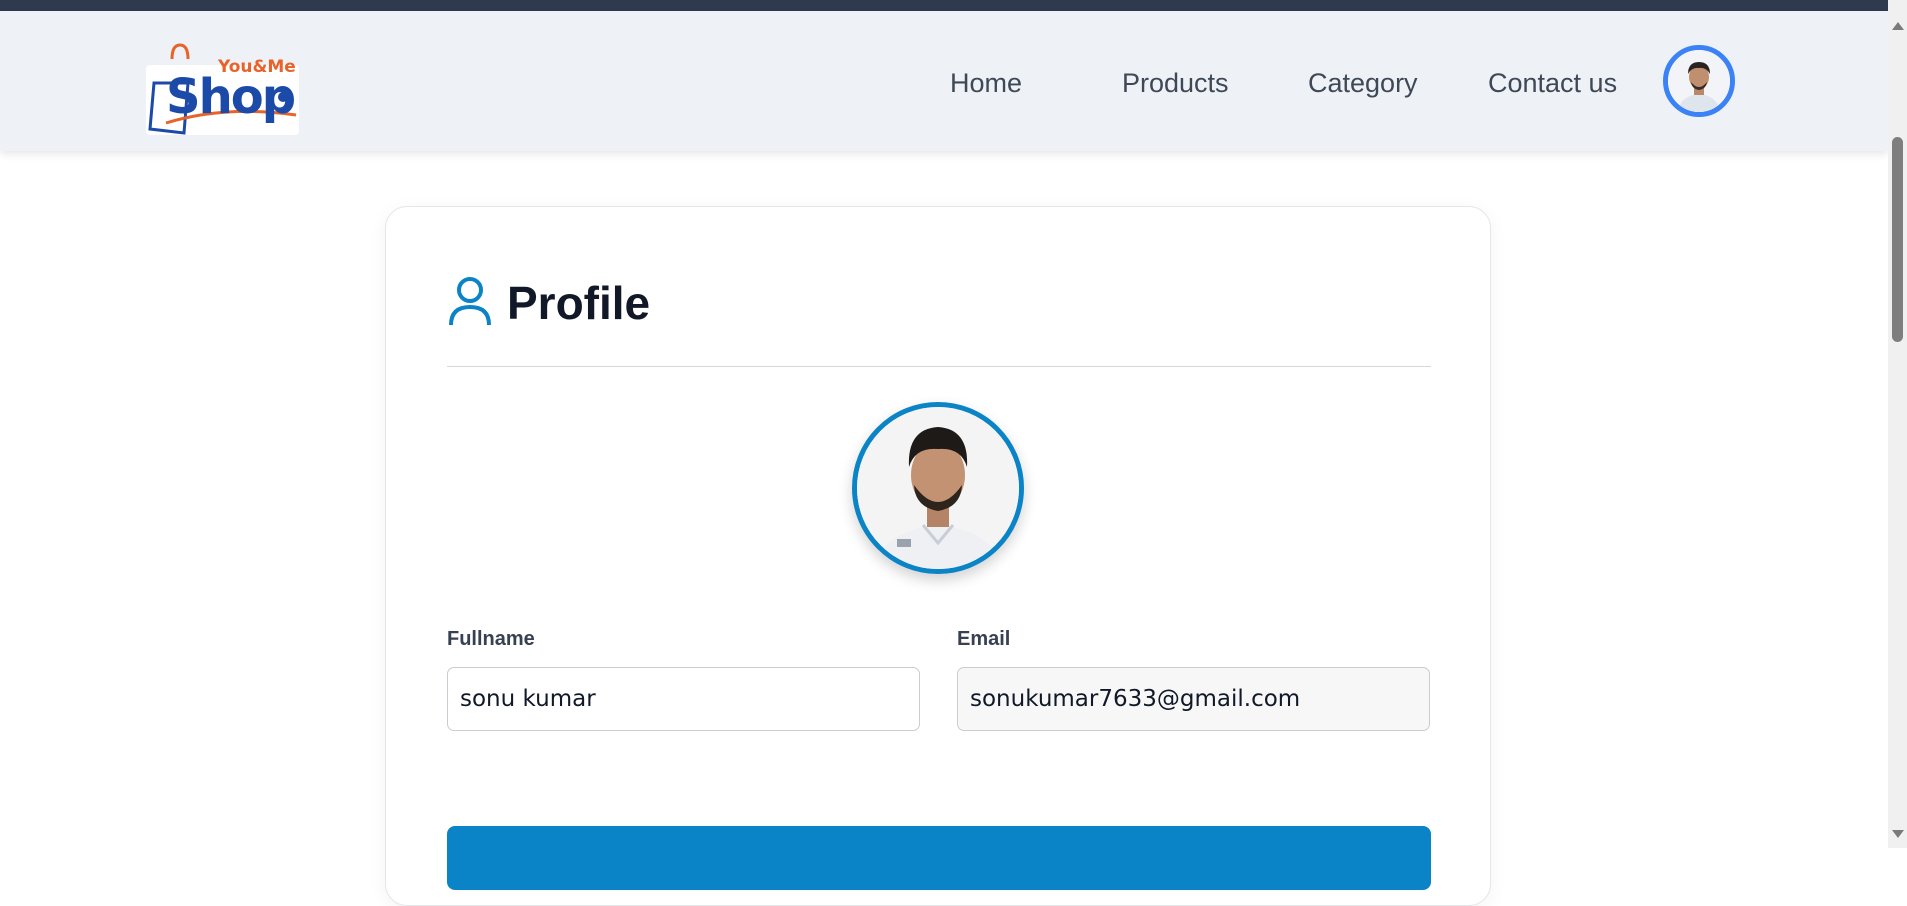 The image size is (1907, 906). I want to click on email-field: Email, so click(1193, 679).